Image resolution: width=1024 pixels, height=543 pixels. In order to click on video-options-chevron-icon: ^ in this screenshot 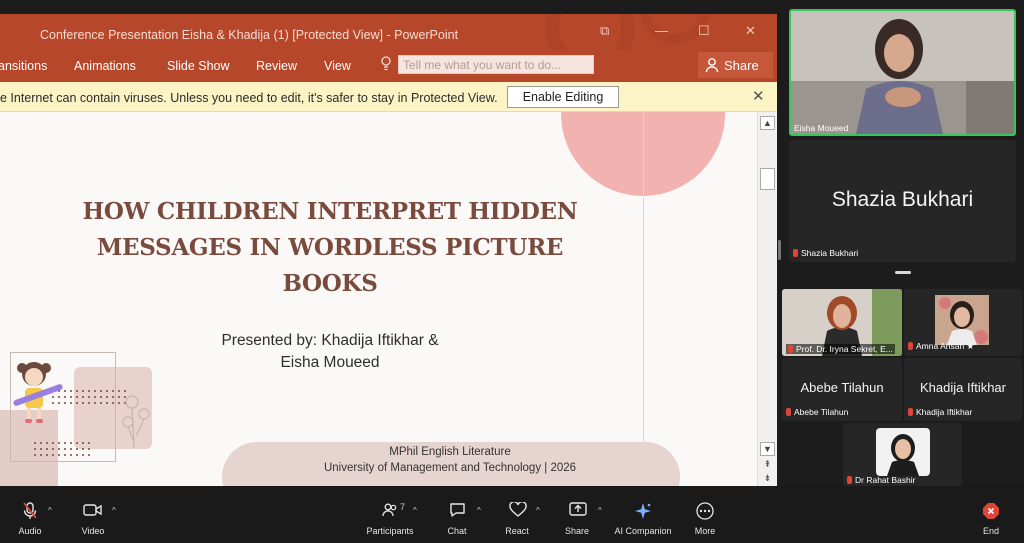, I will do `click(114, 510)`.